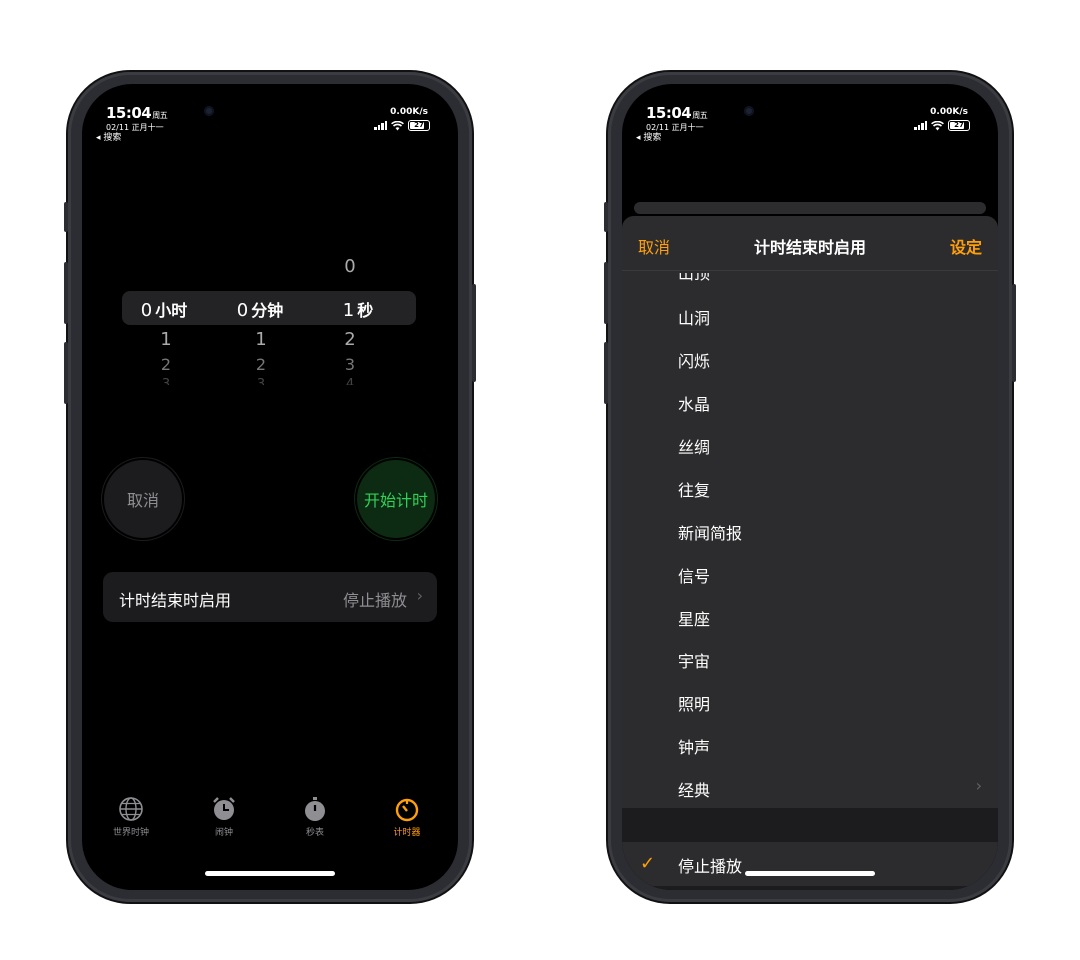 Image resolution: width=1080 pixels, height=960 pixels. Describe the element at coordinates (261, 364) in the screenshot. I see `minutes-below-2: 2` at that location.